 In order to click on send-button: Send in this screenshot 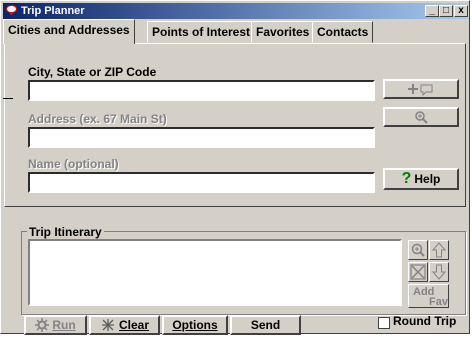, I will do `click(265, 325)`.